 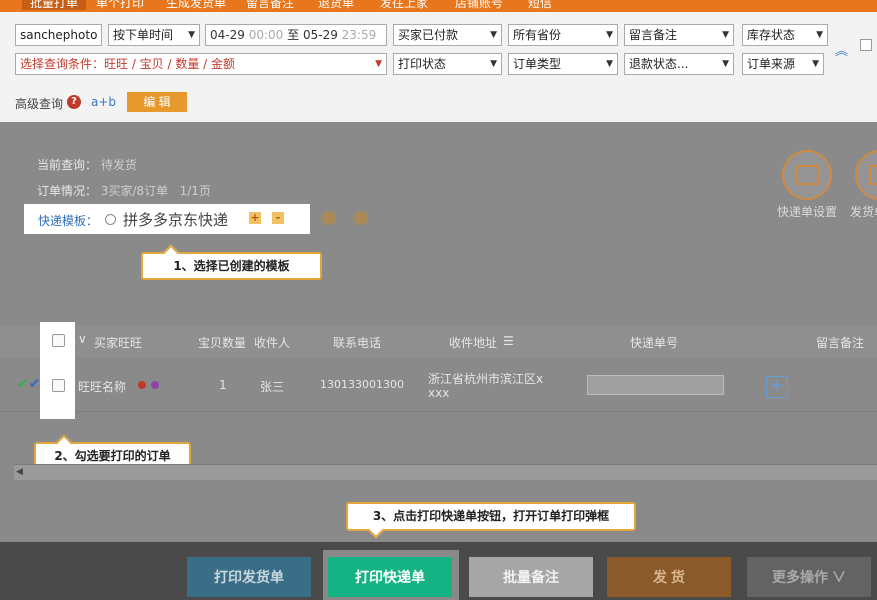 I want to click on print-status-value: 打印状态, so click(x=422, y=64).